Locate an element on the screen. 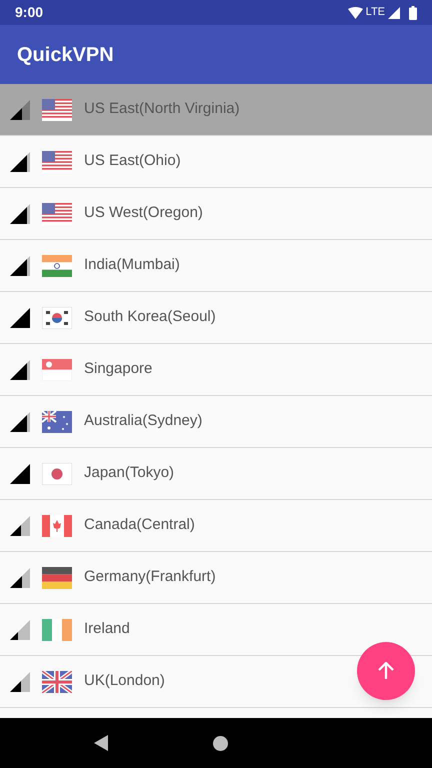 This screenshot has width=432, height=768. wifi-icon is located at coordinates (355, 12).